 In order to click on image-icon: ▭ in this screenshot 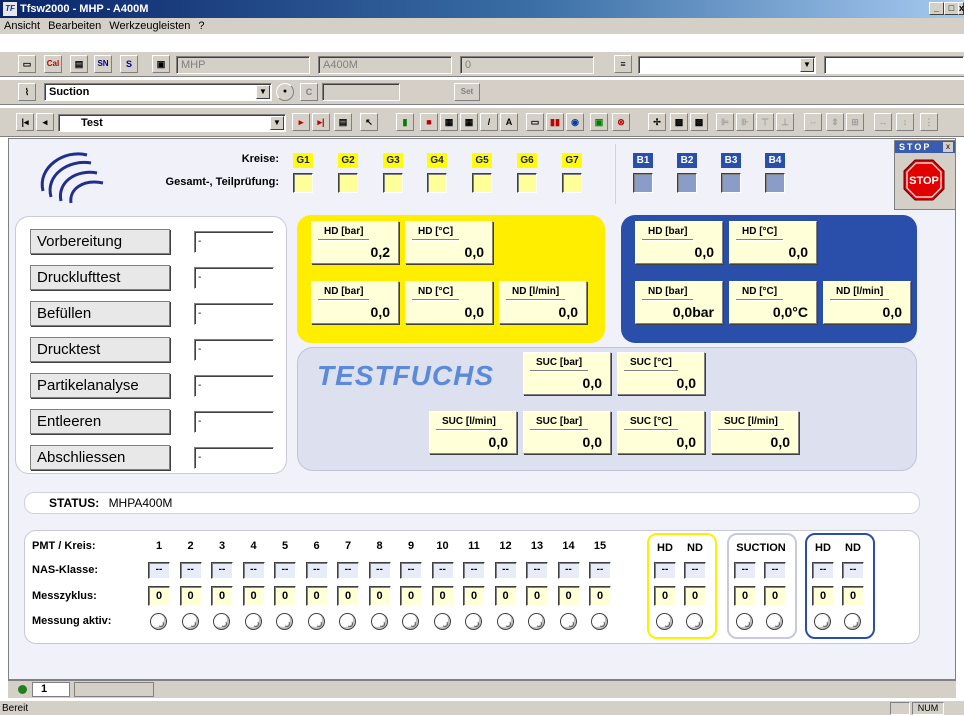, I will do `click(535, 122)`.